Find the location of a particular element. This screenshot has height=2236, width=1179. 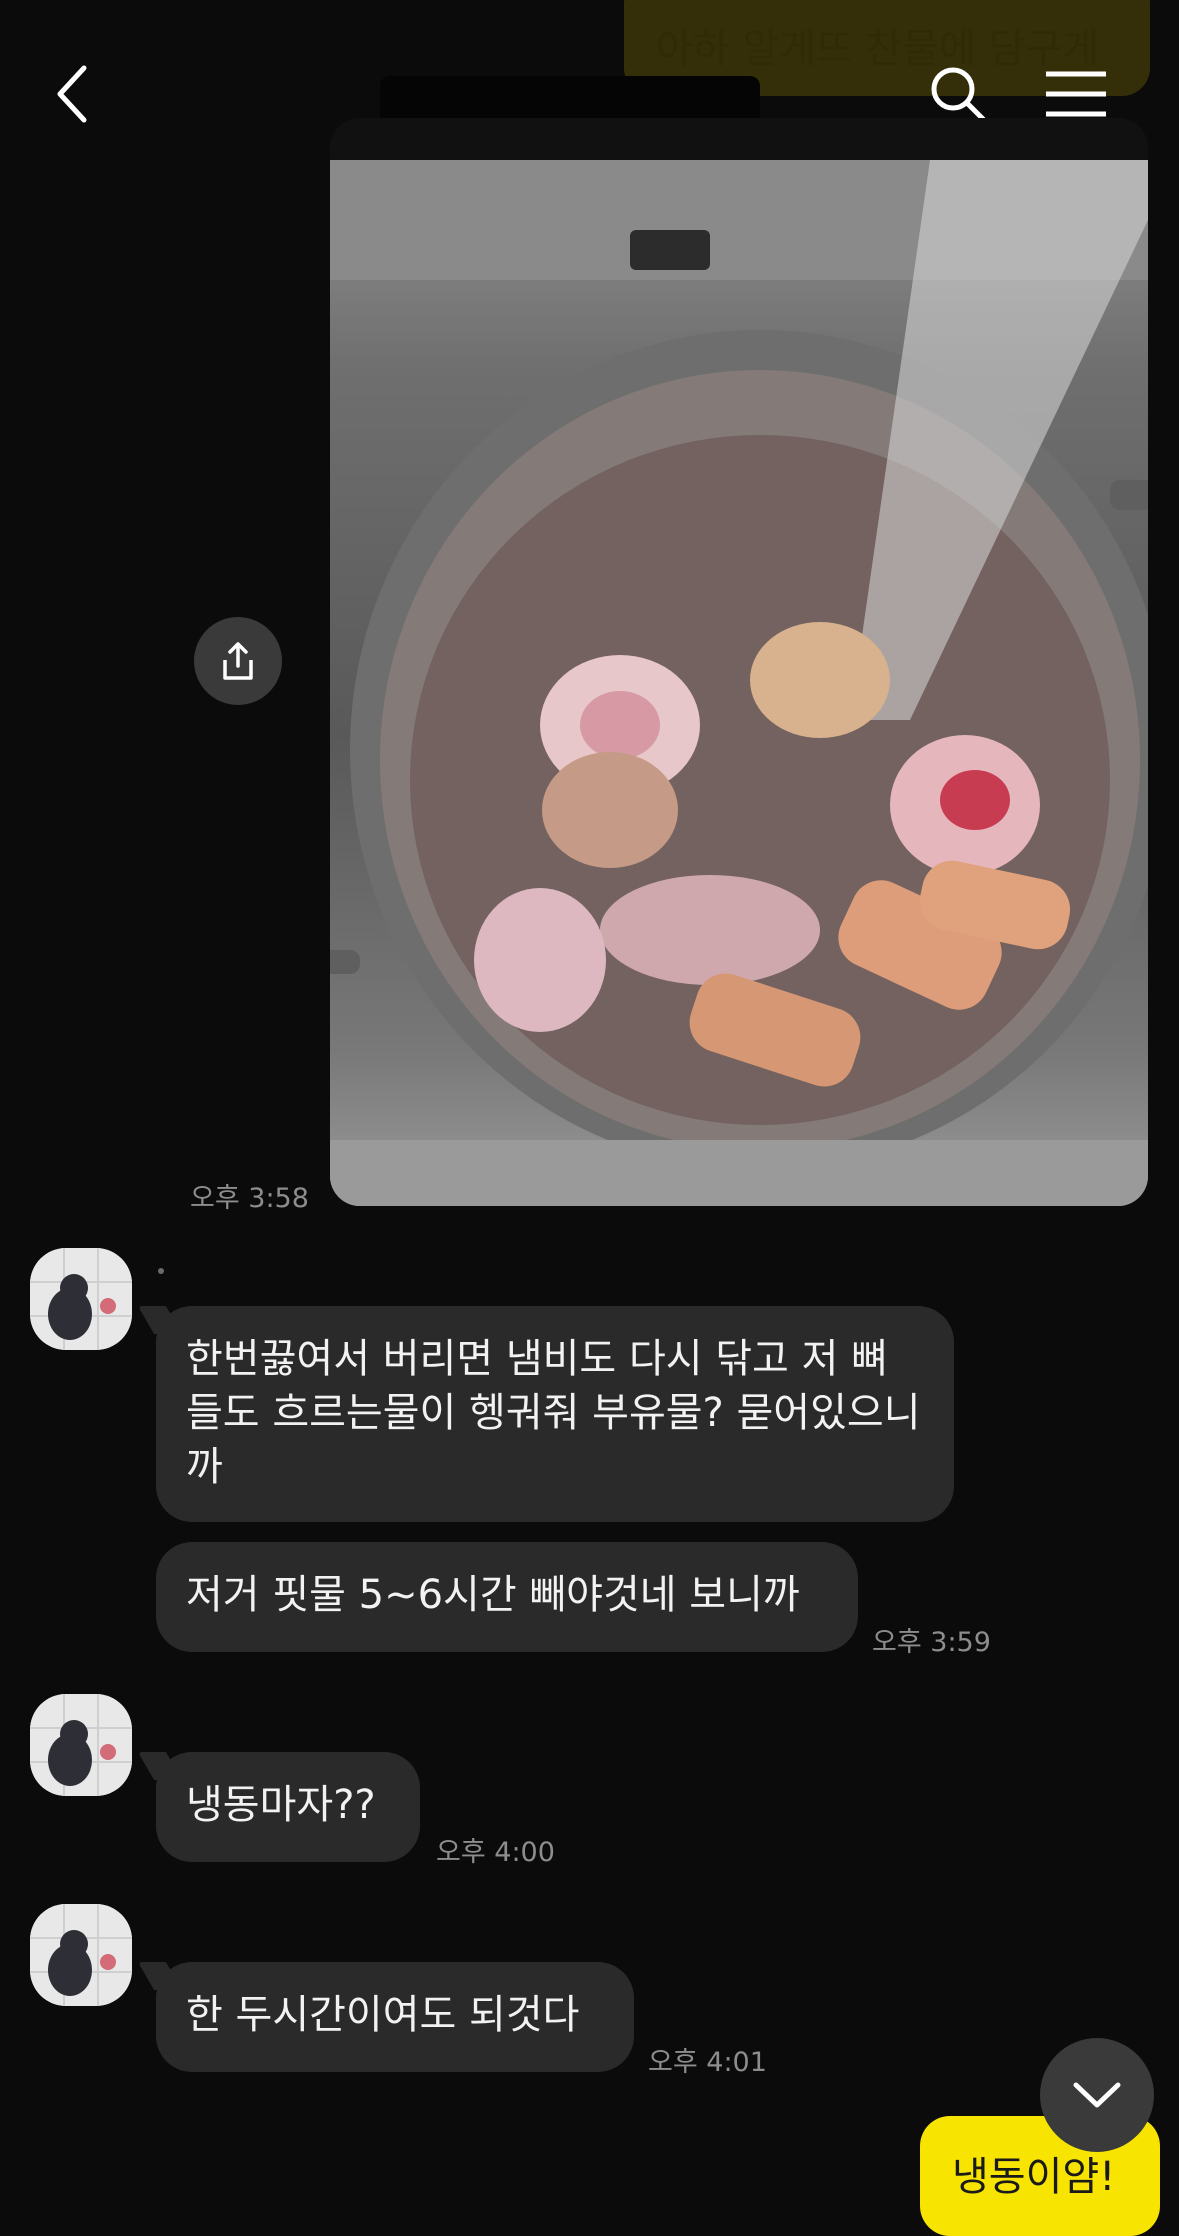

scroll-to-bottom-button is located at coordinates (1097, 2095).